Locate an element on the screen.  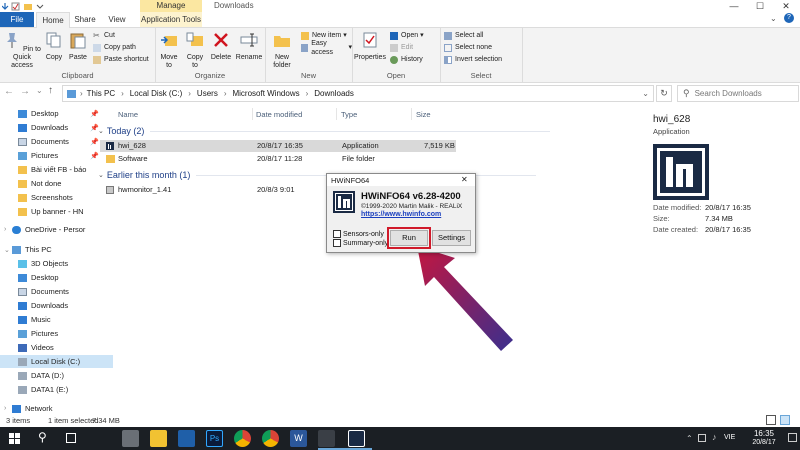
history-label: History is located at coordinates (412, 59).